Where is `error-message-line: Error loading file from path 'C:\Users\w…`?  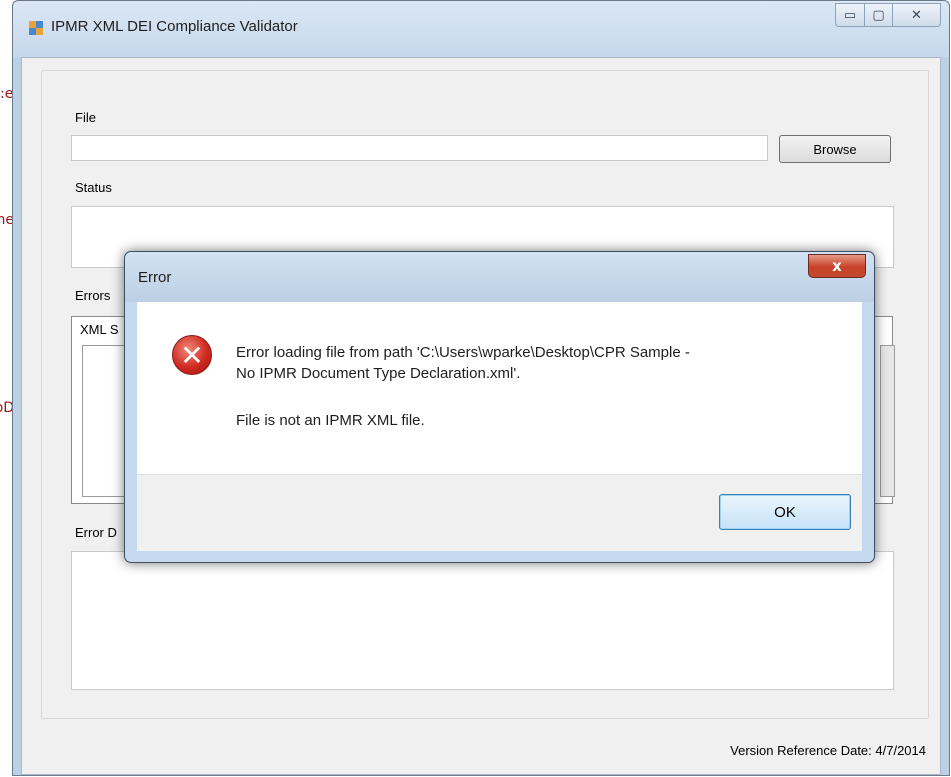 error-message-line: Error loading file from path 'C:\Users\w… is located at coordinates (463, 352).